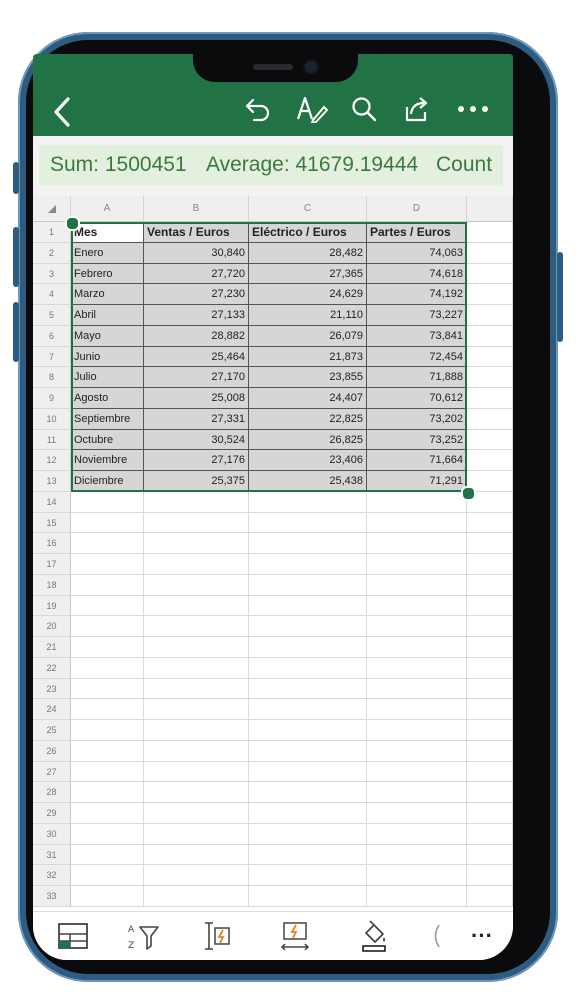  What do you see at coordinates (52, 294) in the screenshot?
I see `row-number: 4` at bounding box center [52, 294].